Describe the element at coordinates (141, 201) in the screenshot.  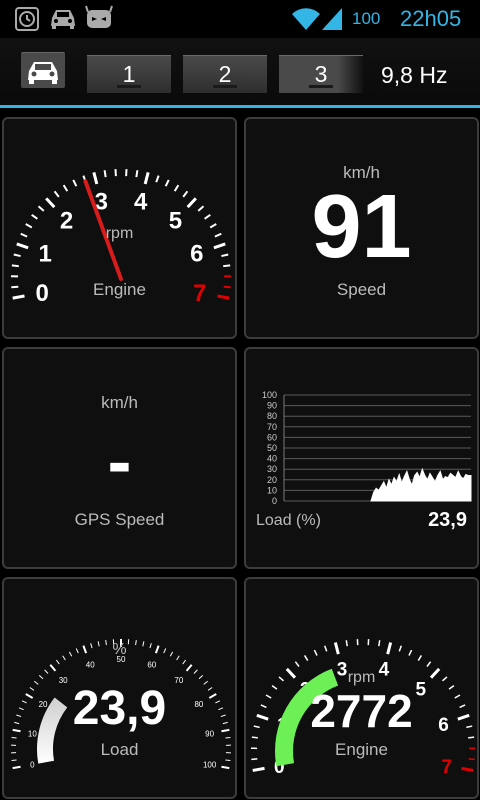
I see `tick-label: 4` at that location.